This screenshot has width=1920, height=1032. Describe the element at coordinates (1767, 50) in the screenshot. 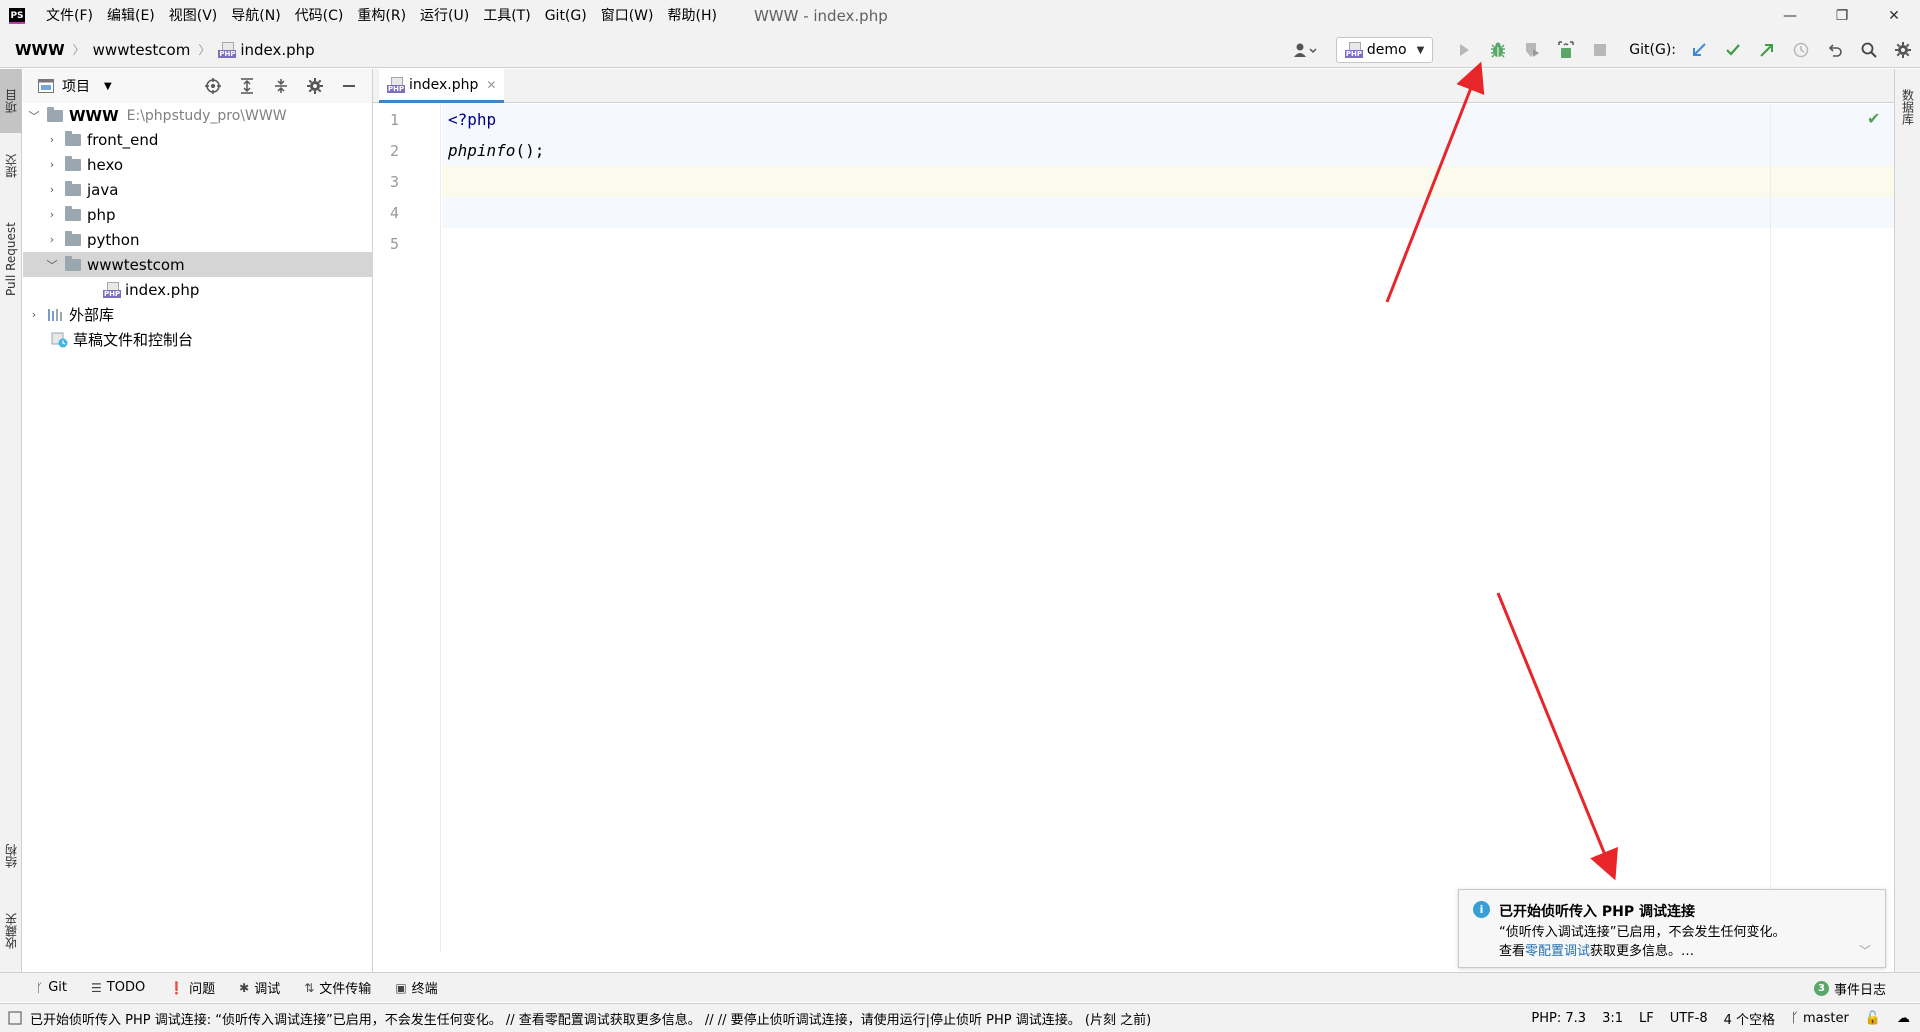

I see `git-push-icon` at that location.